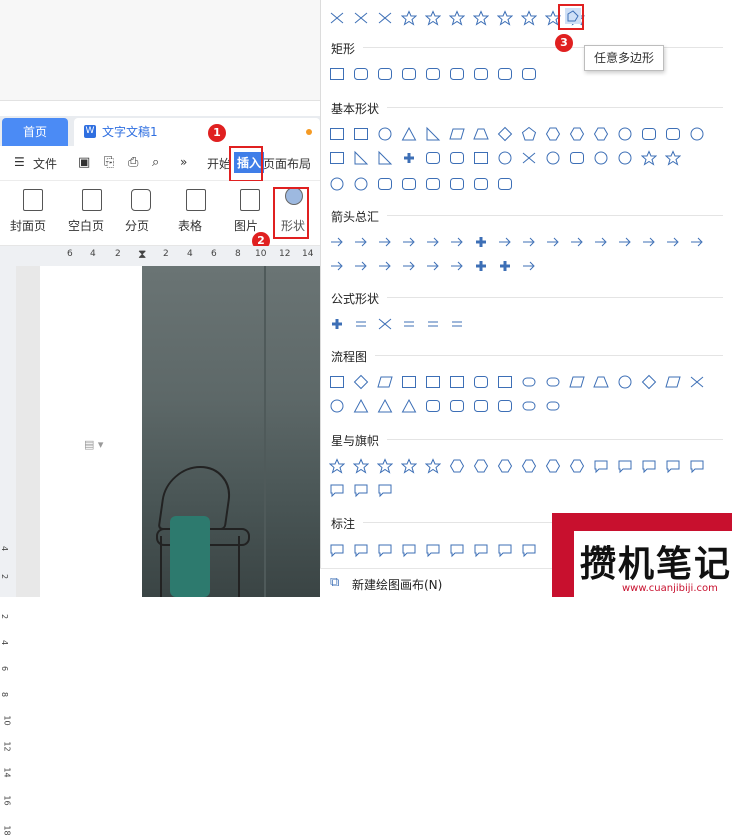 Image resolution: width=732 pixels, height=836 pixels. Describe the element at coordinates (155, 162) in the screenshot. I see `preview-icon: ⌕` at that location.